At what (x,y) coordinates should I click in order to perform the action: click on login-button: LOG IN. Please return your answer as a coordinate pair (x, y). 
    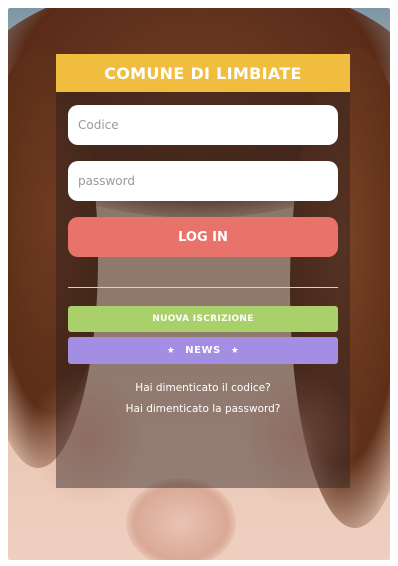
    Looking at the image, I should click on (203, 237).